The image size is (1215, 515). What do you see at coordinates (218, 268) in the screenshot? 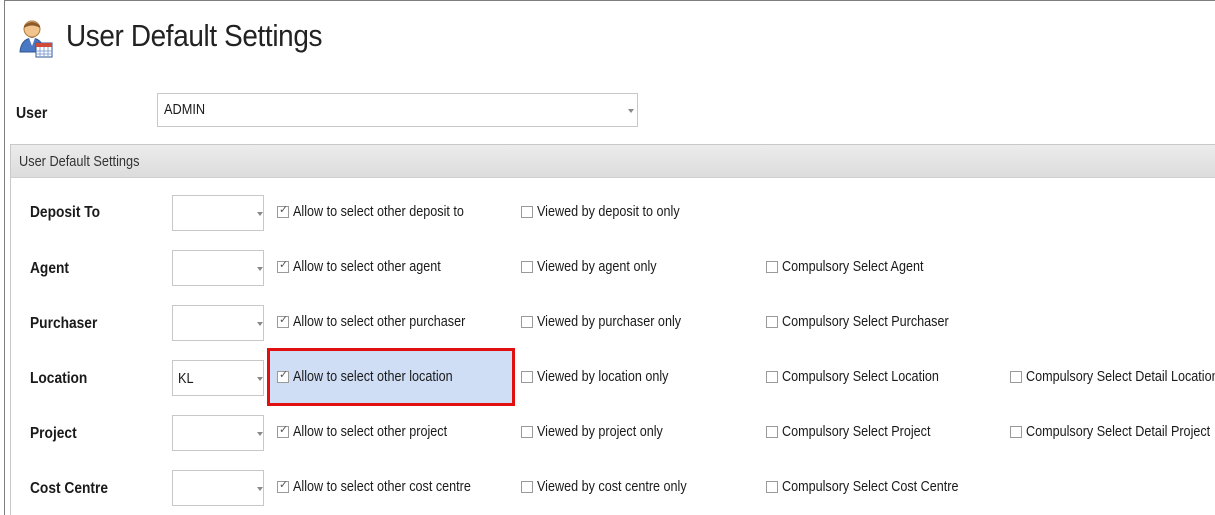
I see `agent-combo` at bounding box center [218, 268].